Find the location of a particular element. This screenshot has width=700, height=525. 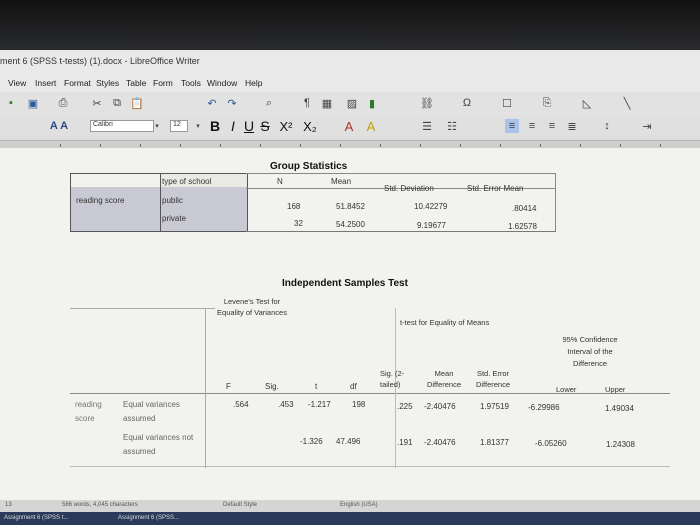

lower-not-assumed: -6.05260 is located at coordinates (551, 443).